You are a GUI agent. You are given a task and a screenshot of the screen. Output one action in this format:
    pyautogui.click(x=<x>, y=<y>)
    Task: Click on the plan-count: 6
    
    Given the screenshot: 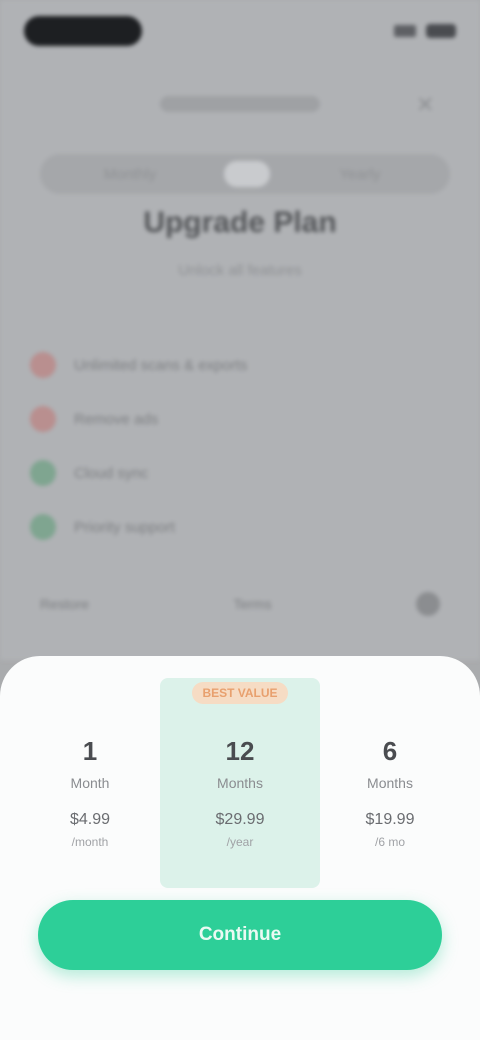 What is the action you would take?
    pyautogui.click(x=390, y=751)
    